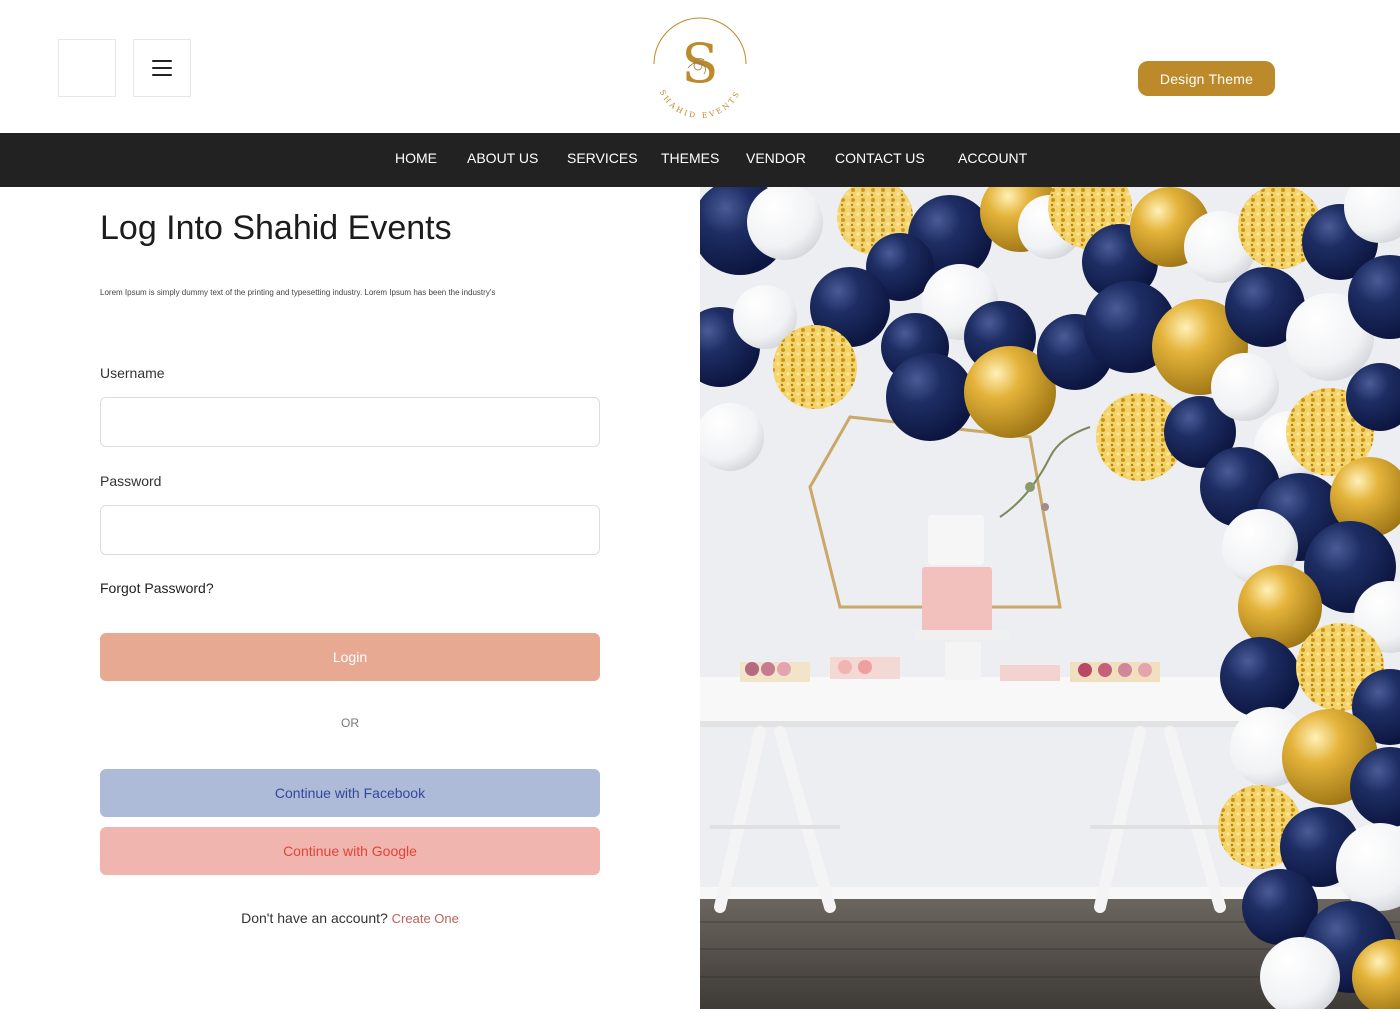 Image resolution: width=1400 pixels, height=1013 pixels. I want to click on username-label: Username, so click(132, 373).